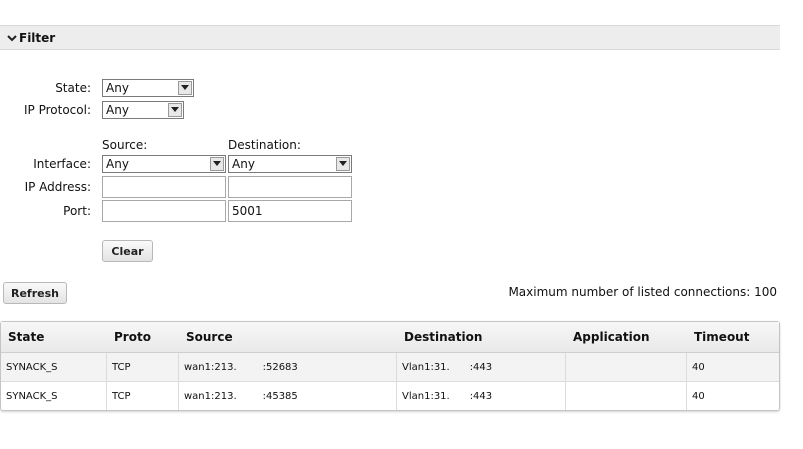 The image size is (803, 449). I want to click on interface-label: Interface:, so click(62, 164).